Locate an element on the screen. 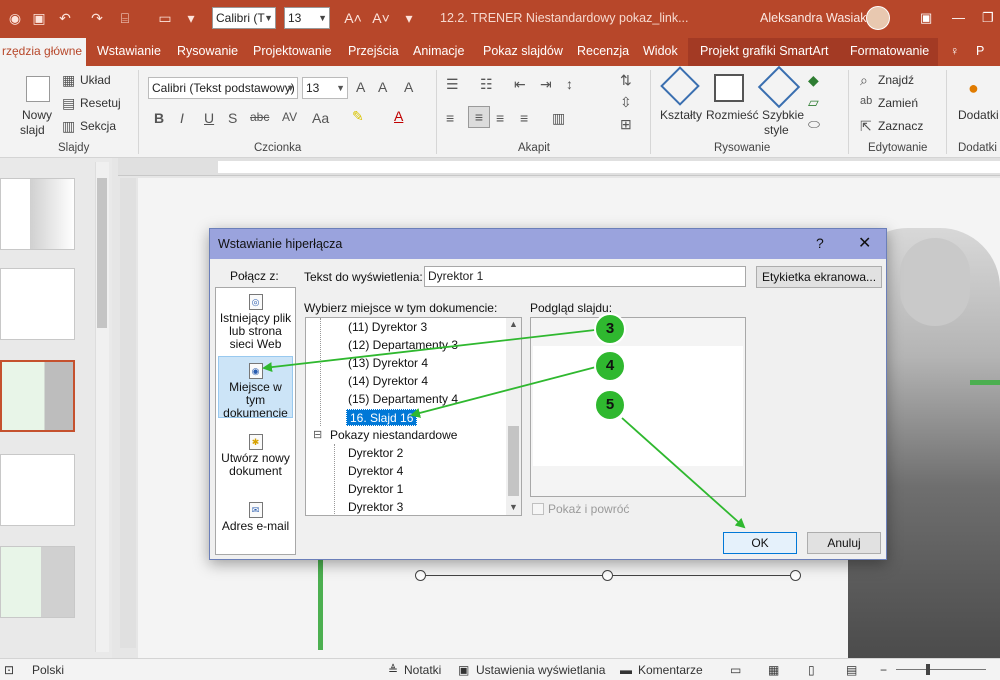  display-settings-button: Ustawienia wyświetlania is located at coordinates (540, 670).